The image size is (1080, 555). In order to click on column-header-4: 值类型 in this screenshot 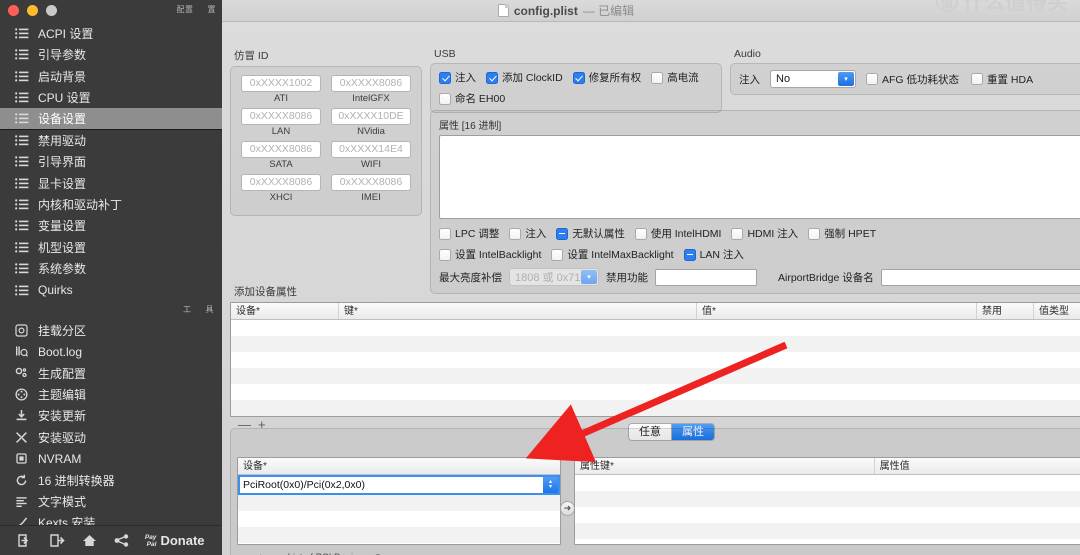, I will do `click(1057, 311)`.